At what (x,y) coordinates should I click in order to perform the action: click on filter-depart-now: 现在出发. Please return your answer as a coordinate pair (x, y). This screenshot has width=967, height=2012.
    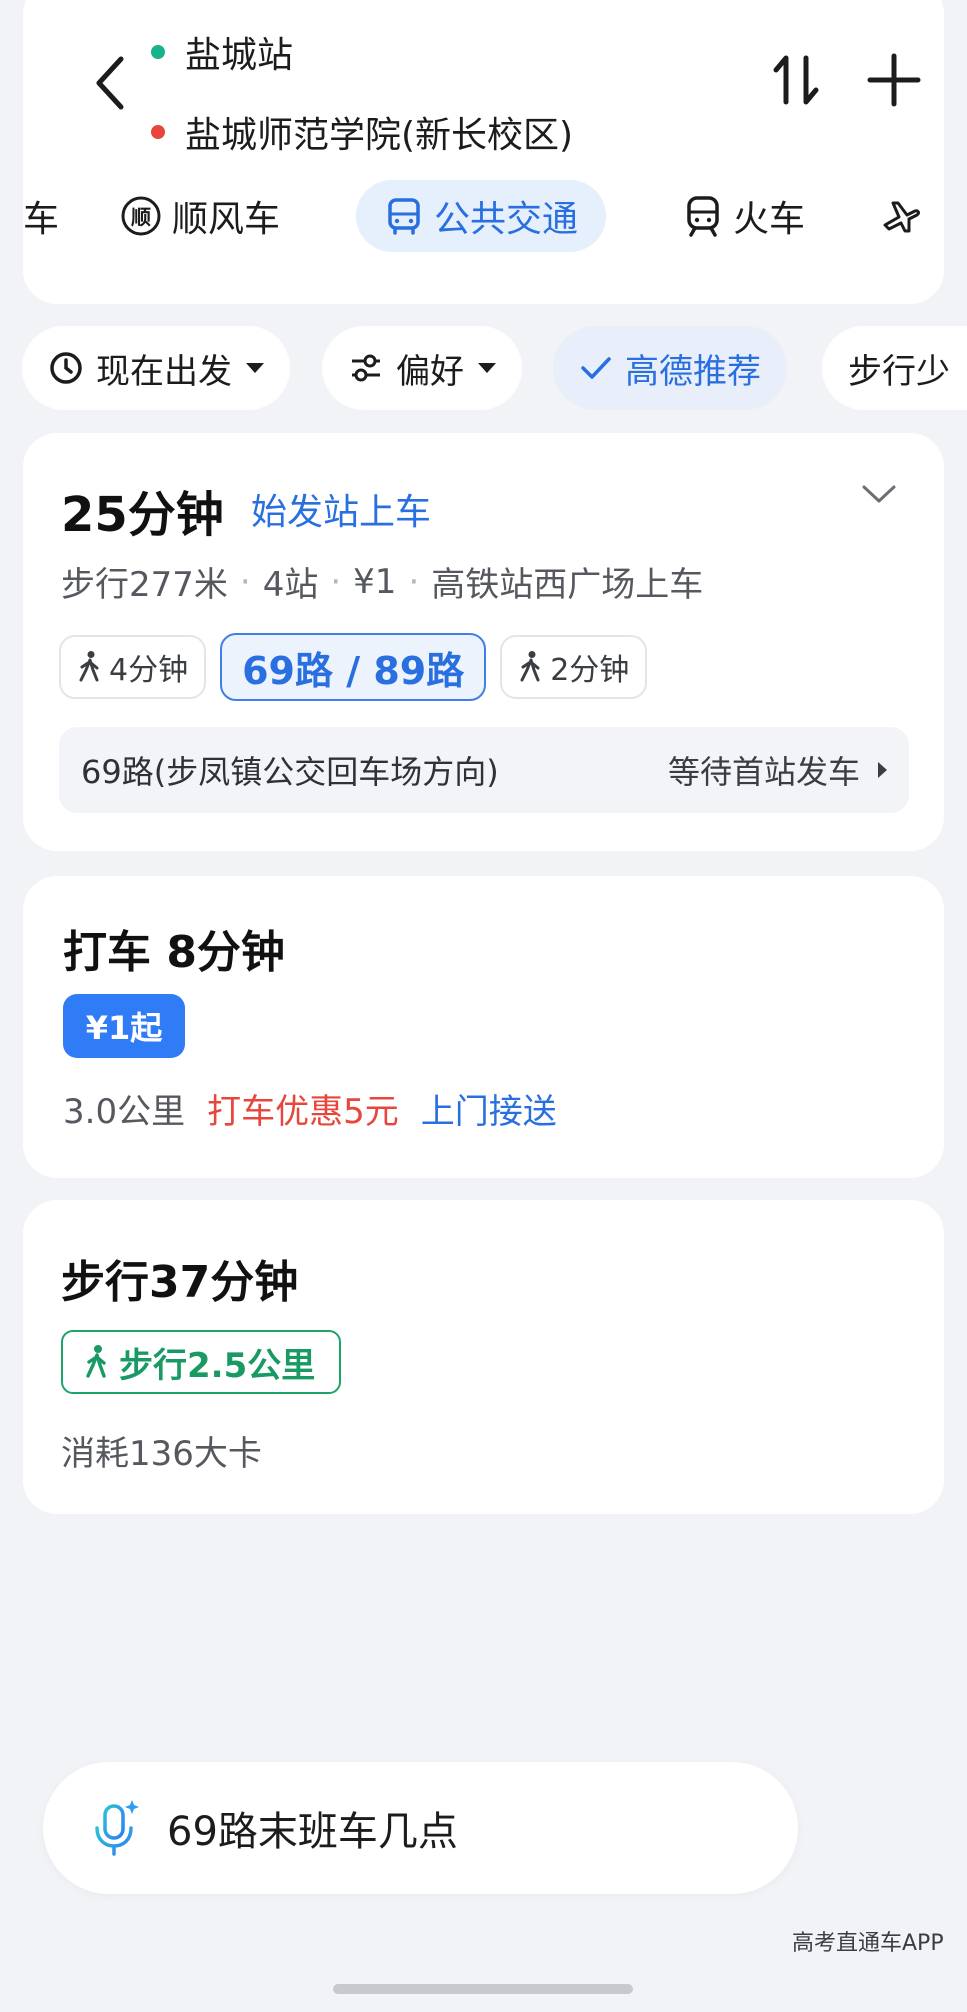
    Looking at the image, I should click on (156, 368).